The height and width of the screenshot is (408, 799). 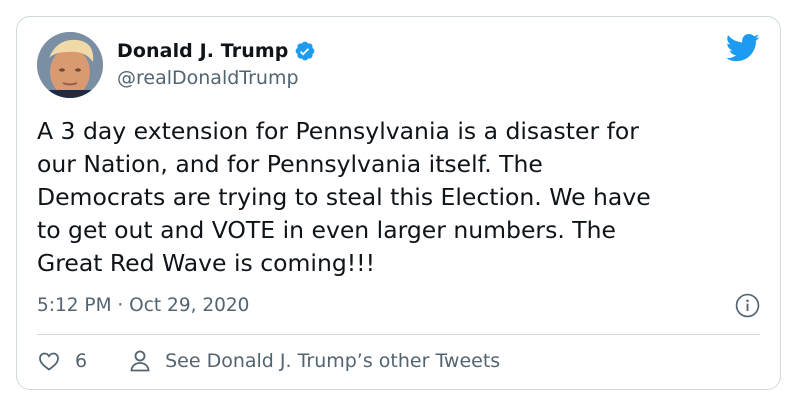 I want to click on info-icon, so click(x=747, y=305).